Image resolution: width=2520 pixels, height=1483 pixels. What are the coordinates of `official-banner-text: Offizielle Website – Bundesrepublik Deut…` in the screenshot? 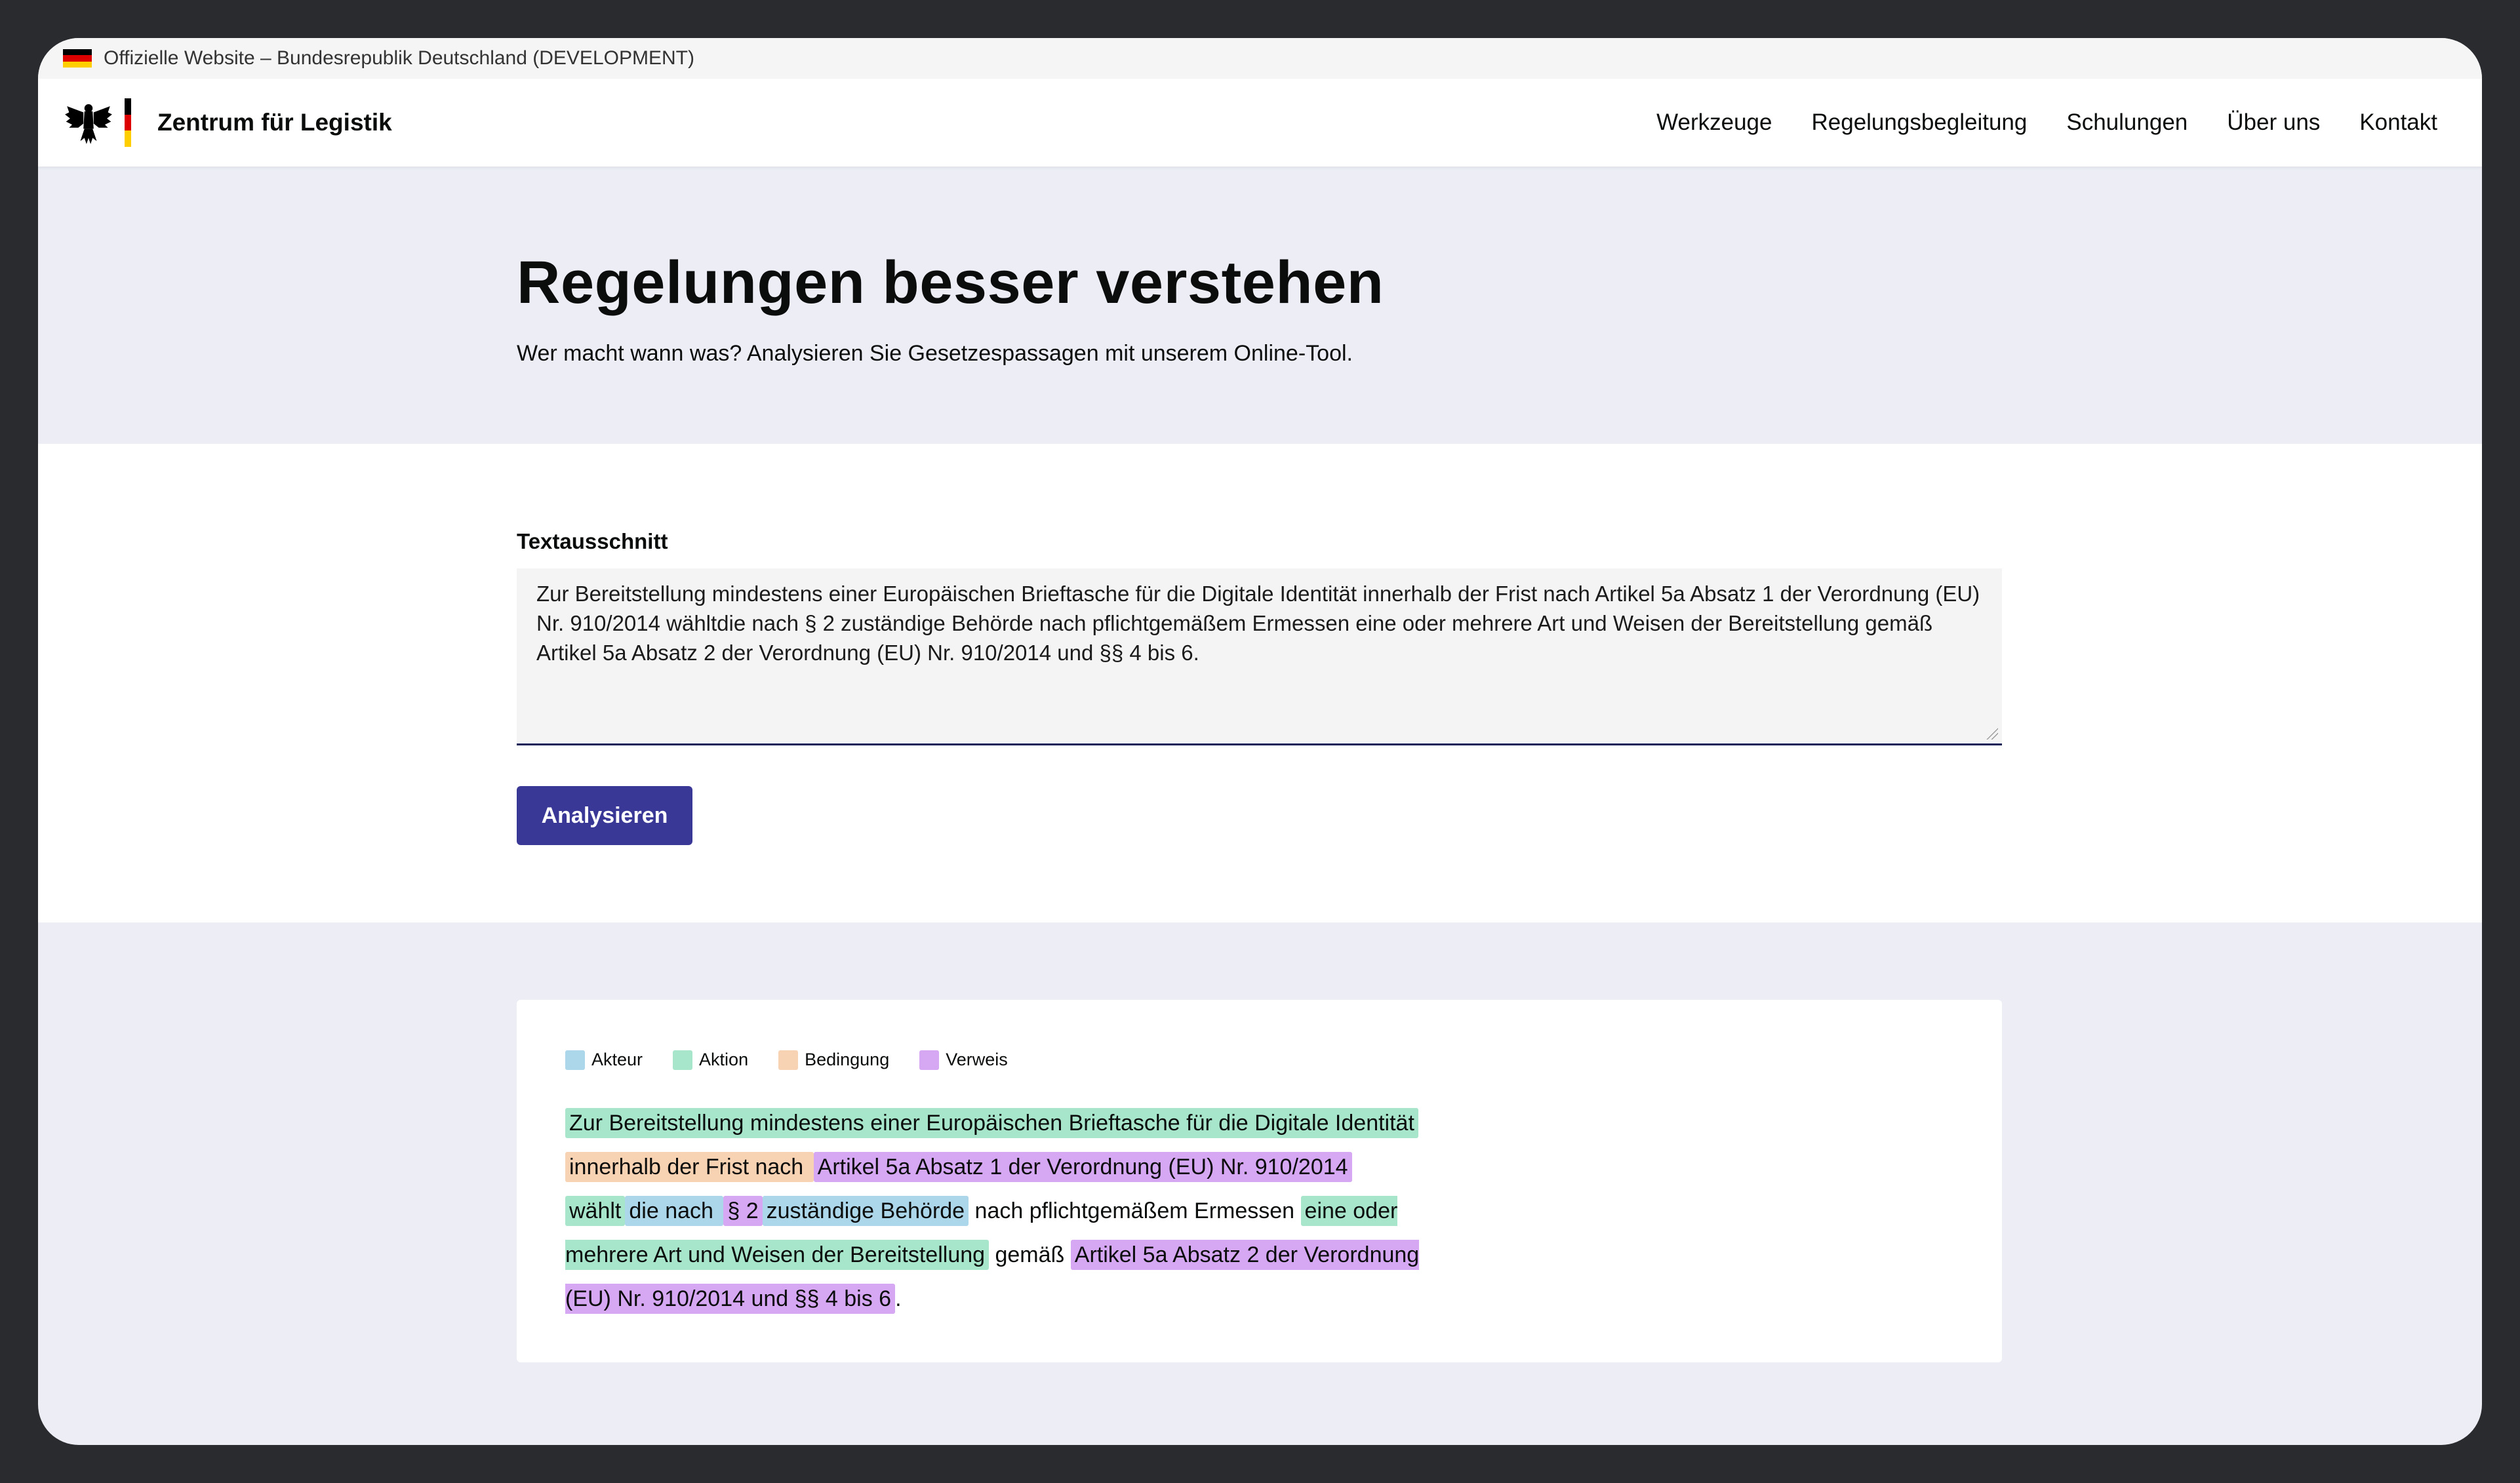 It's located at (399, 58).